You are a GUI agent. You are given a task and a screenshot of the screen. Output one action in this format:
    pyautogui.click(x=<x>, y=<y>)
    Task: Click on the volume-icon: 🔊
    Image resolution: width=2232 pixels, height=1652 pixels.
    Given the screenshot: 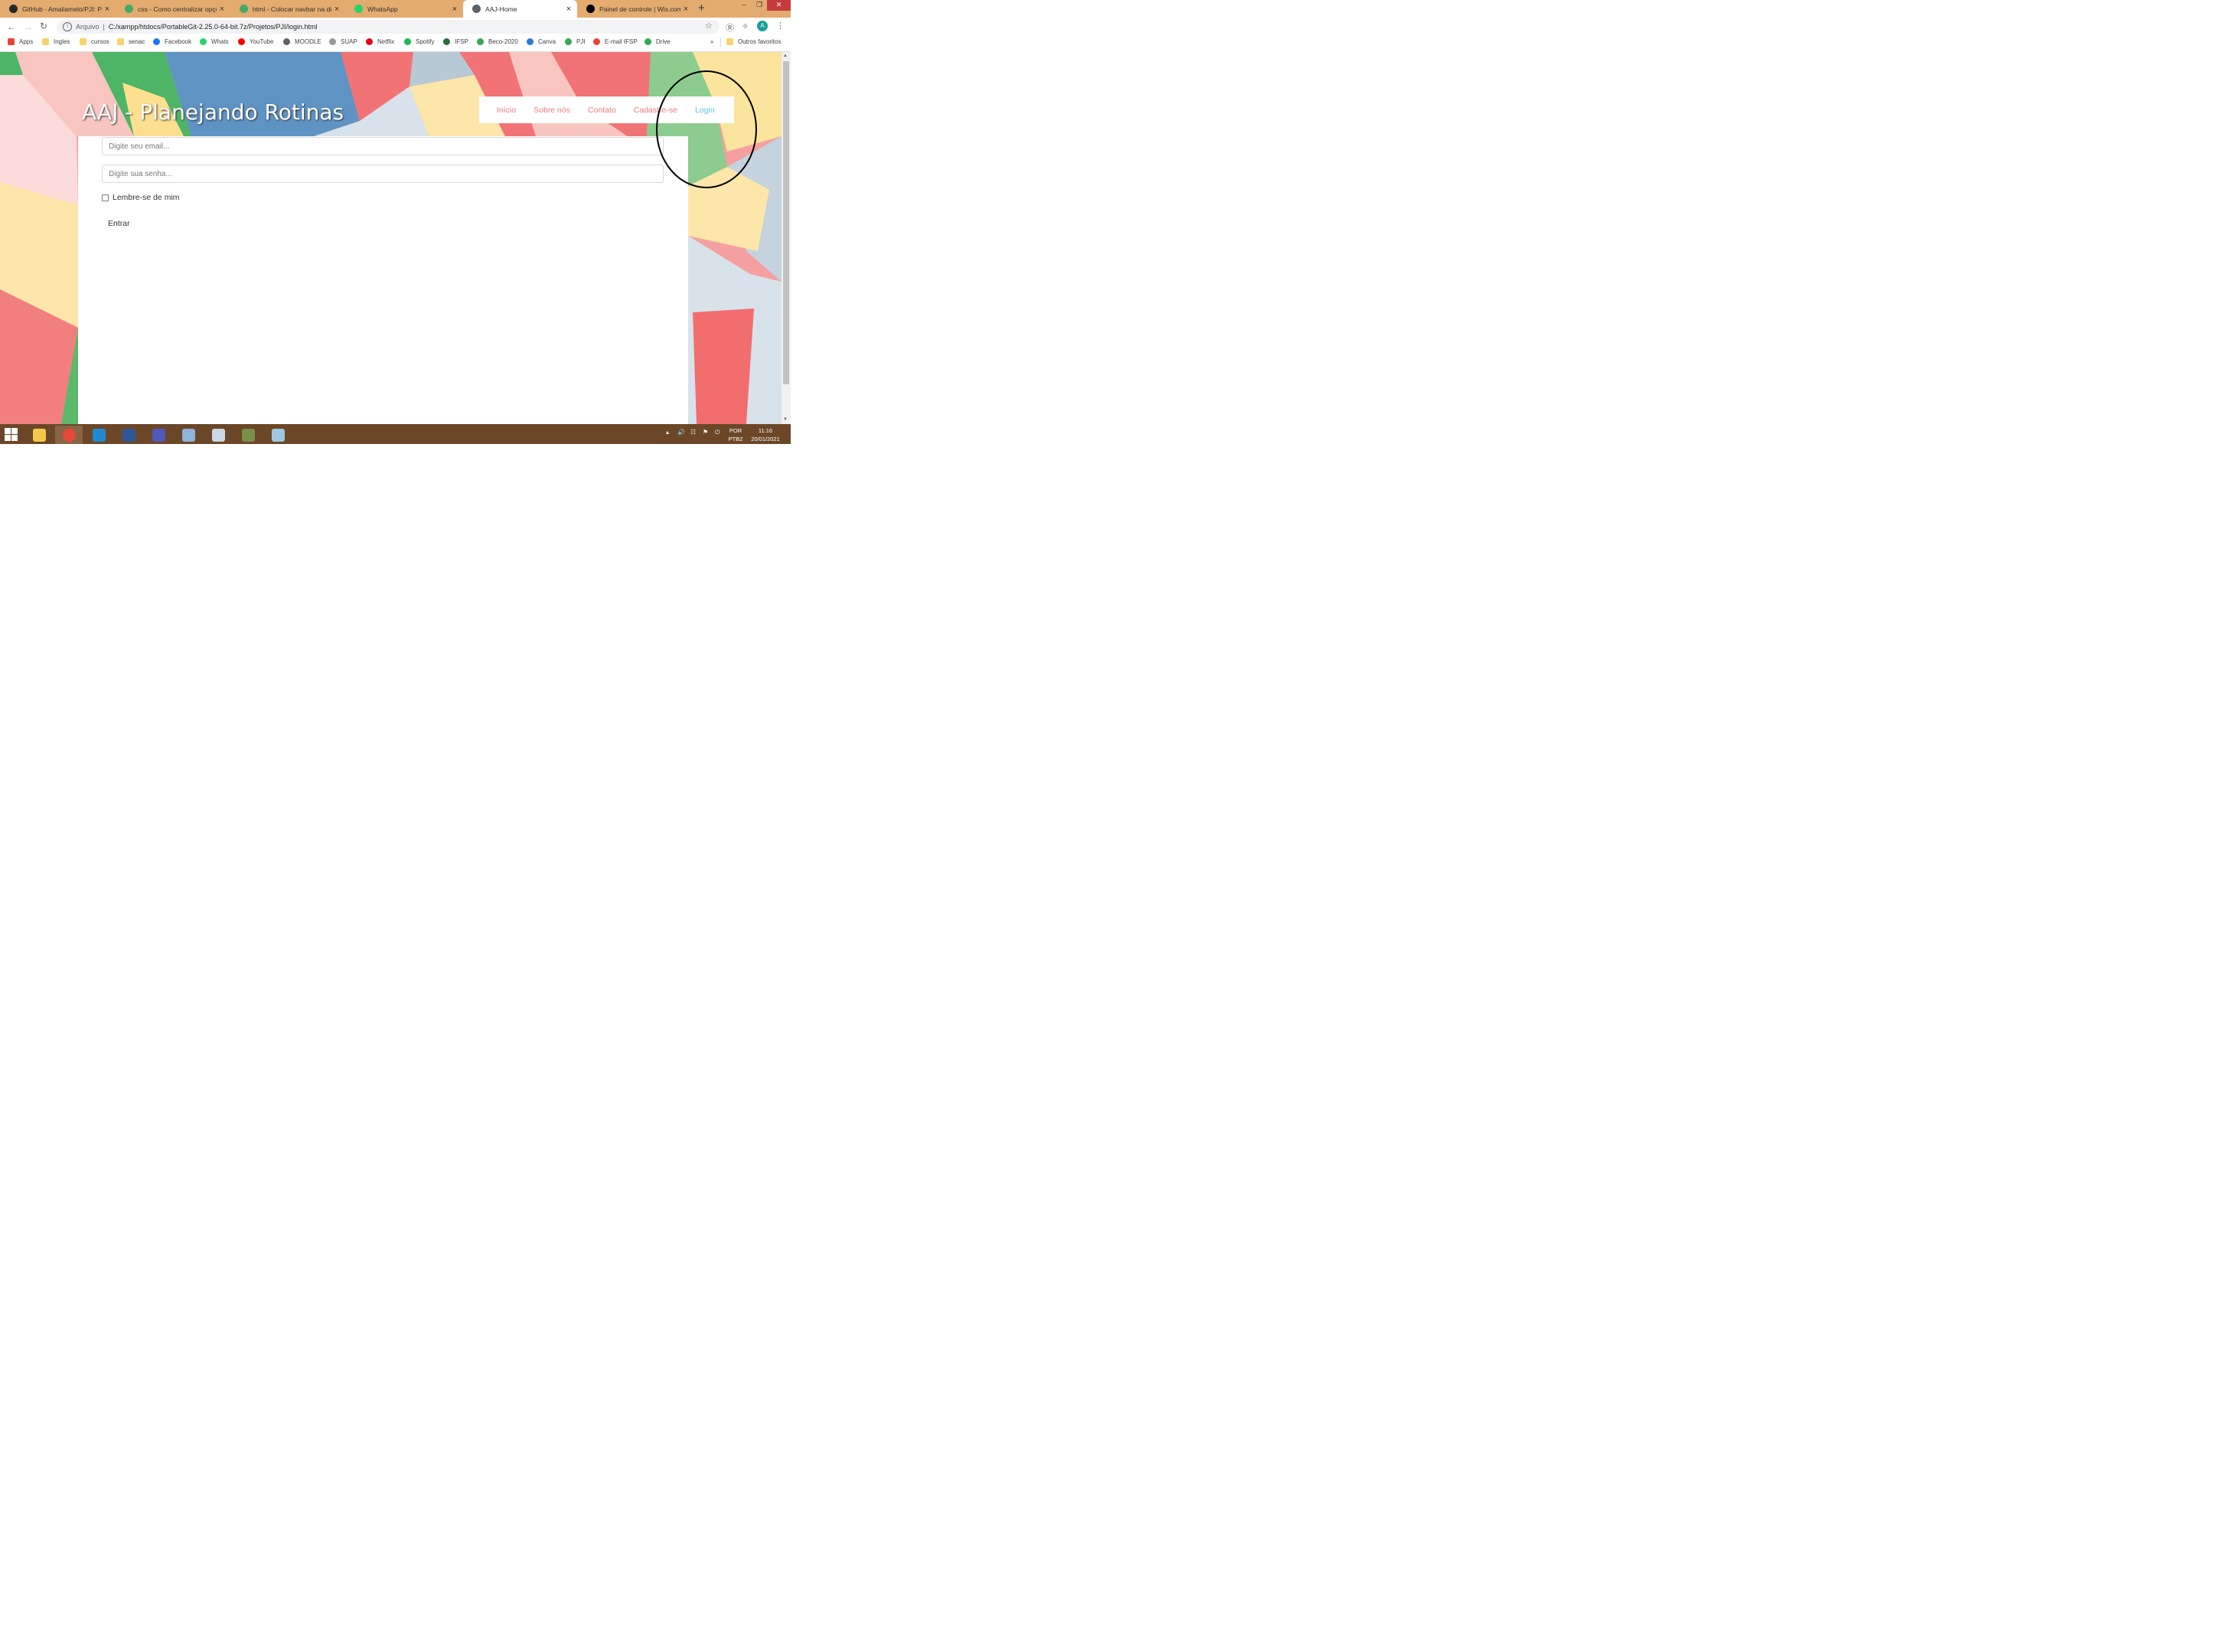 What is the action you would take?
    pyautogui.click(x=681, y=432)
    